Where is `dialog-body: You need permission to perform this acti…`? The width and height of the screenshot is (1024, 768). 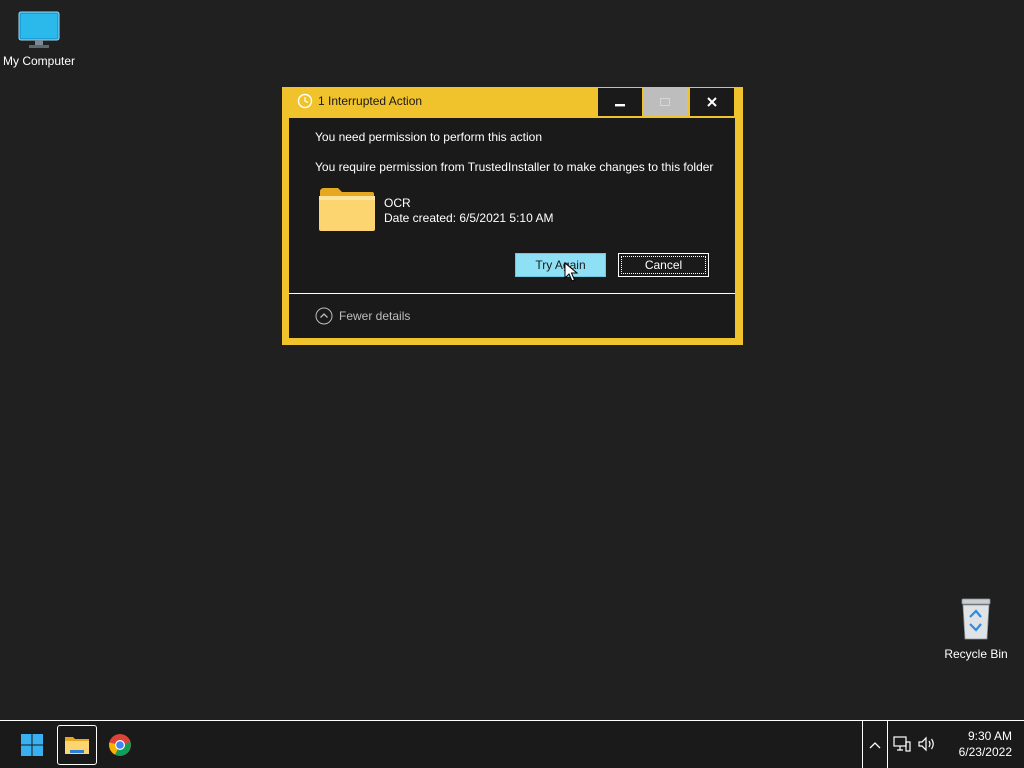 dialog-body: You need permission to perform this acti… is located at coordinates (512, 228).